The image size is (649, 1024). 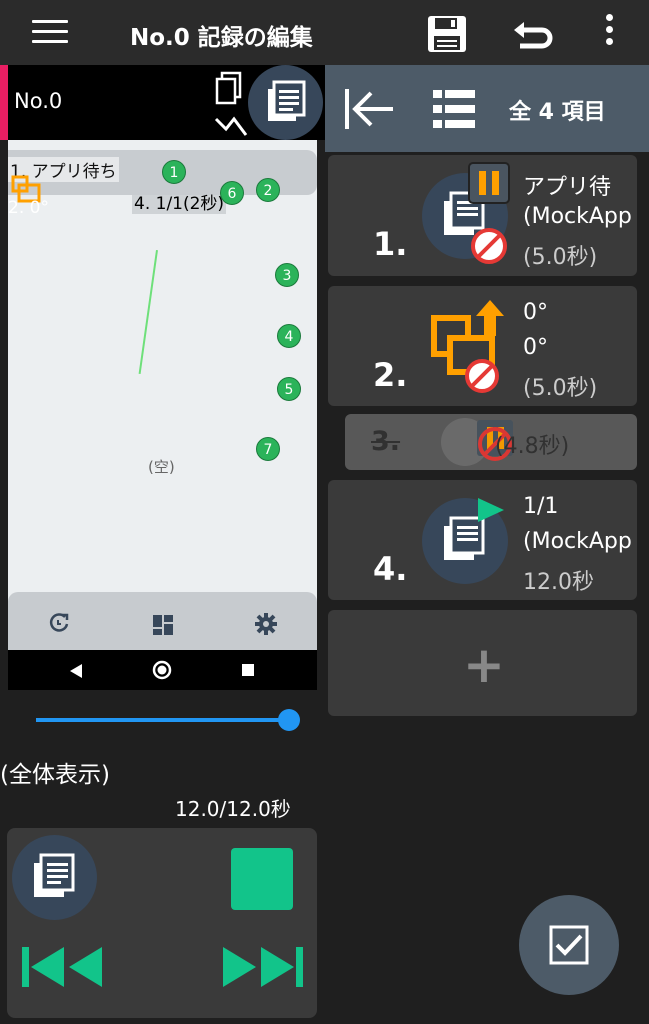 What do you see at coordinates (390, 569) in the screenshot?
I see `step-number: 4.` at bounding box center [390, 569].